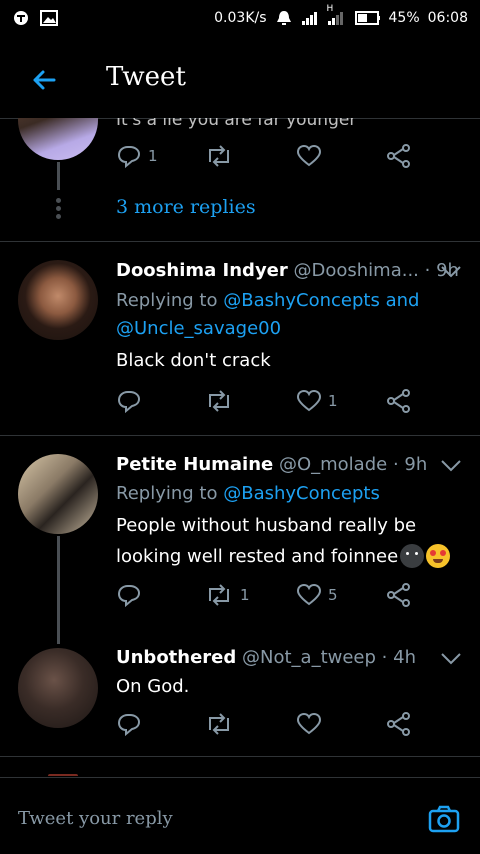  I want to click on heart-eyes-emoji-icon, so click(438, 556).